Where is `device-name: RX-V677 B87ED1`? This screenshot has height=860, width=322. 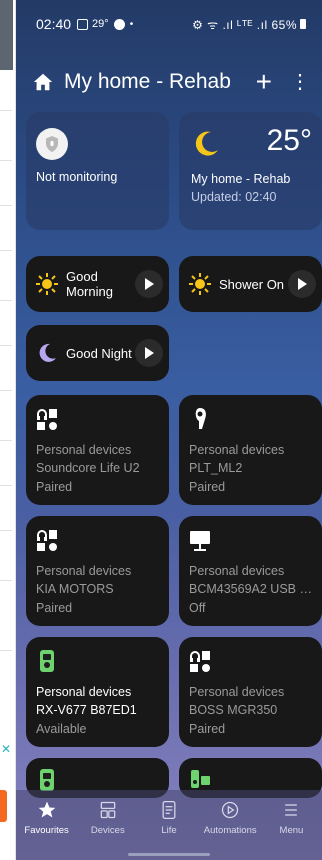
device-name: RX-V677 B87ED1 is located at coordinates (86, 710).